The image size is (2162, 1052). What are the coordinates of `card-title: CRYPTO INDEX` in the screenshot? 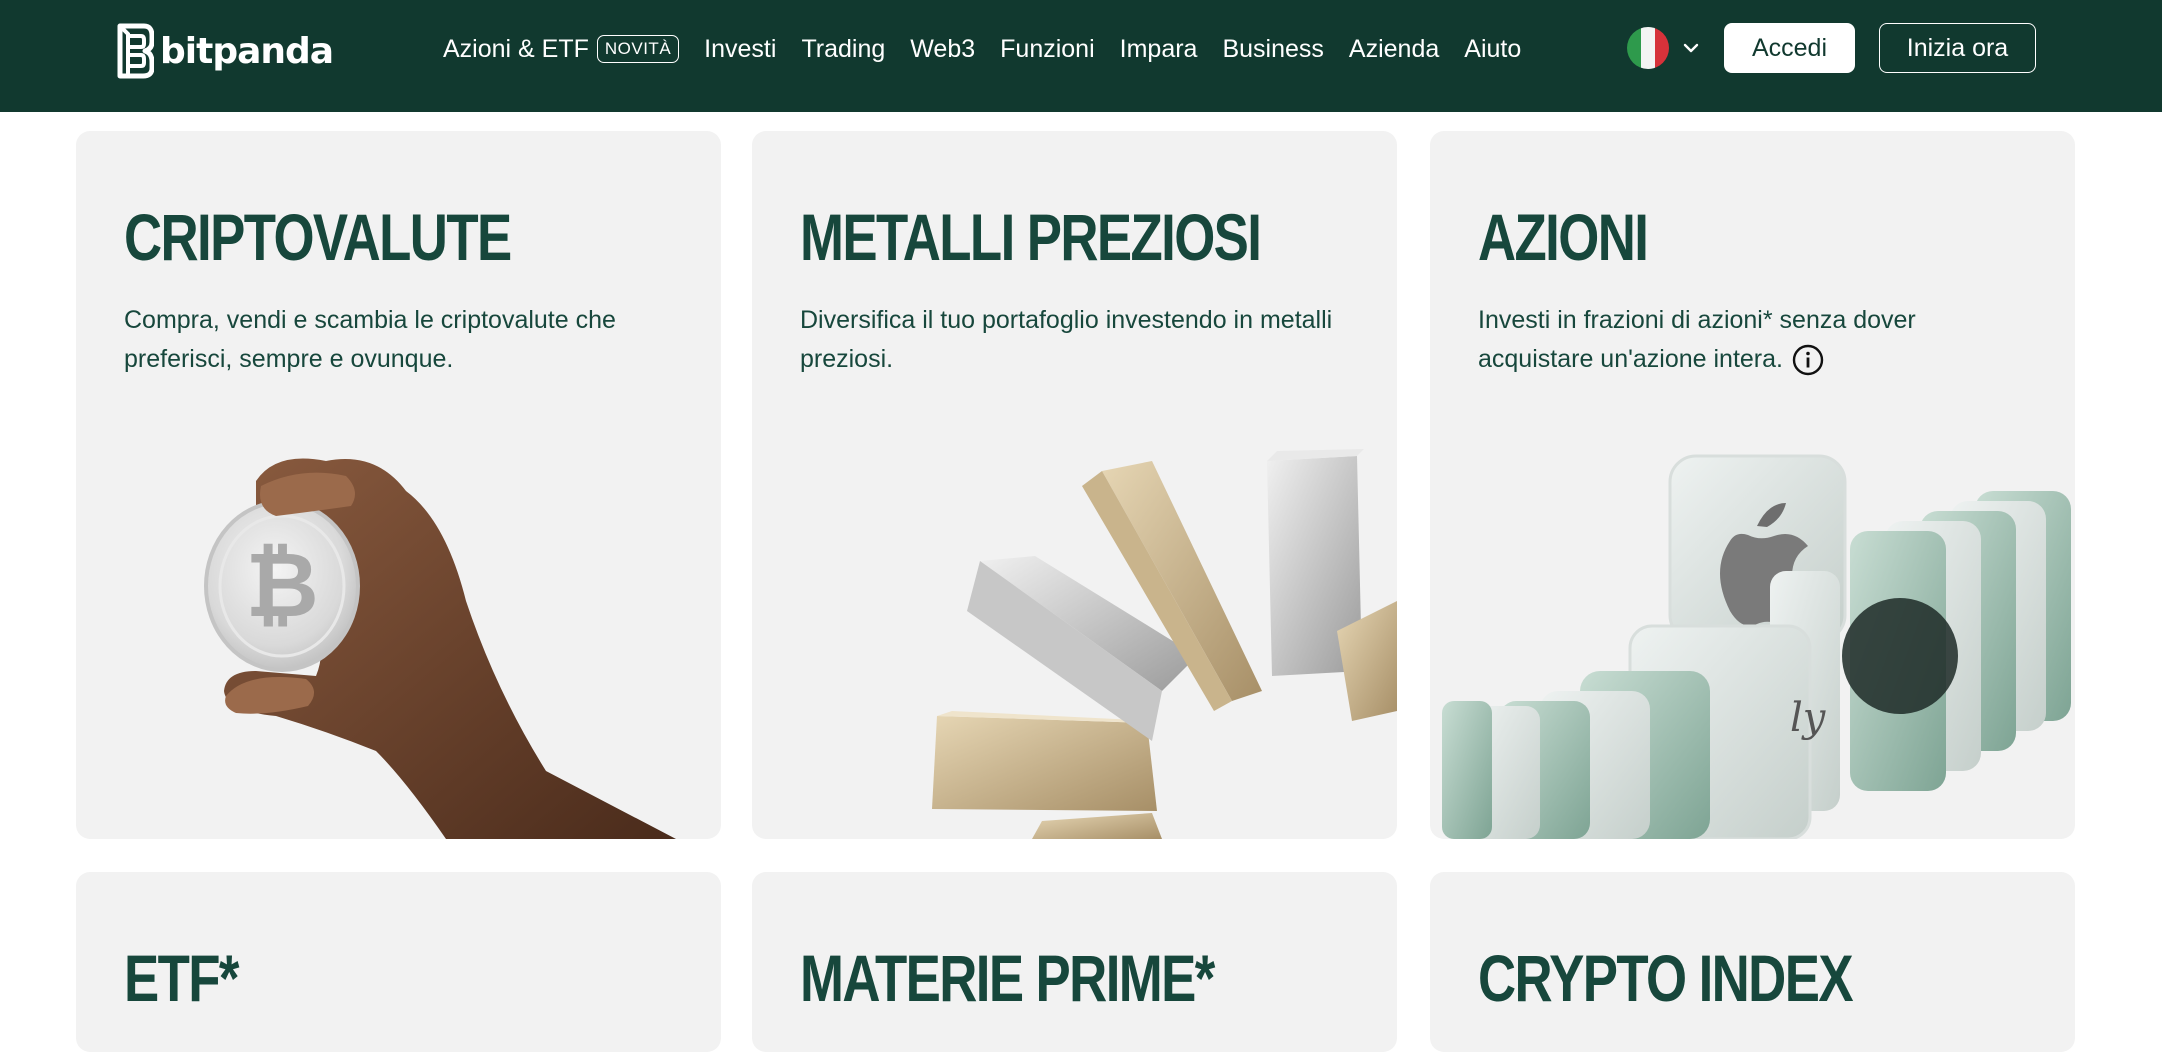 It's located at (1666, 978).